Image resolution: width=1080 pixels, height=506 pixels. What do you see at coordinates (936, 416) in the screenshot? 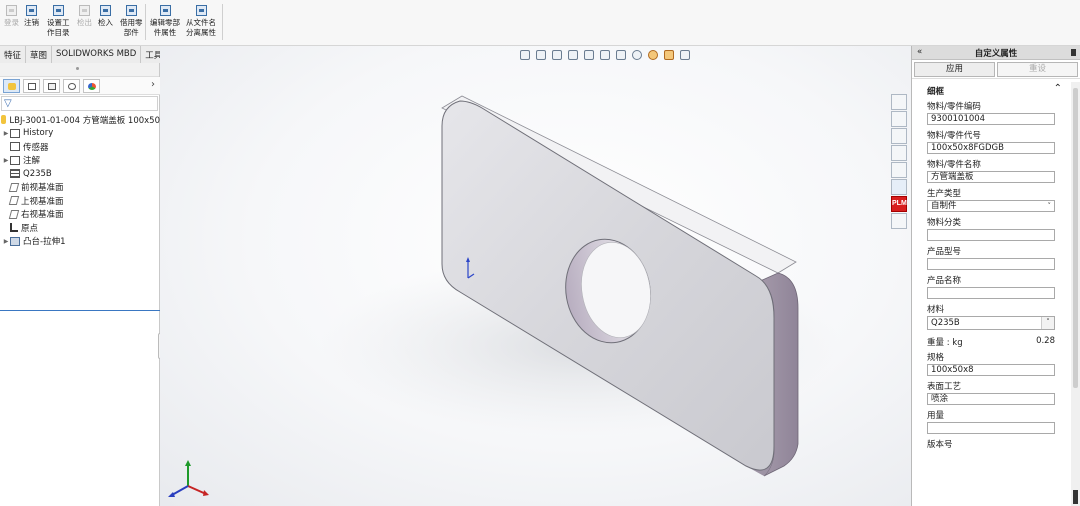
I see `usage-label: 用量` at bounding box center [936, 416].